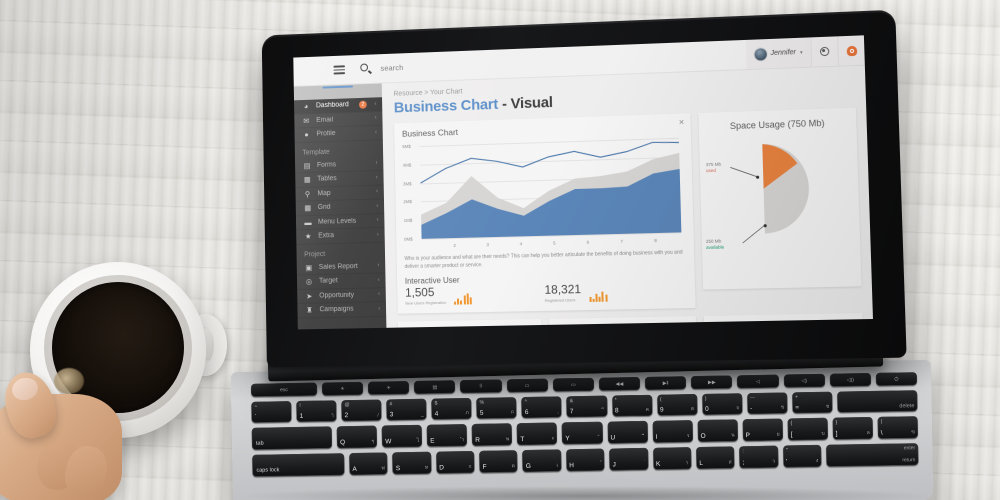  What do you see at coordinates (554, 243) in the screenshot?
I see `x-axis-label: 5` at bounding box center [554, 243].